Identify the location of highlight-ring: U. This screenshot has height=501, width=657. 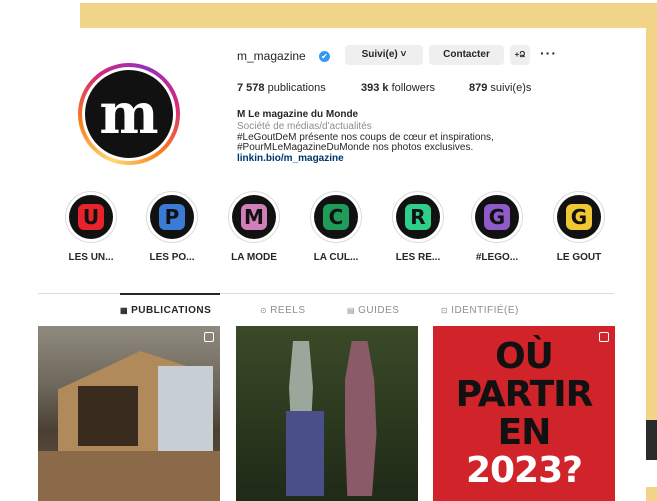
(91, 217).